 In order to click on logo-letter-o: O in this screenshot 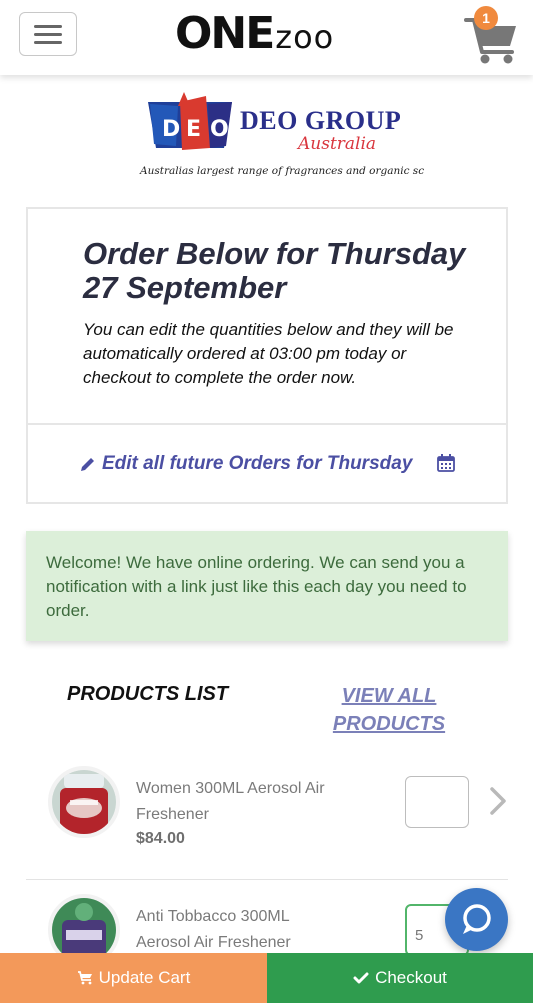, I will do `click(219, 129)`.